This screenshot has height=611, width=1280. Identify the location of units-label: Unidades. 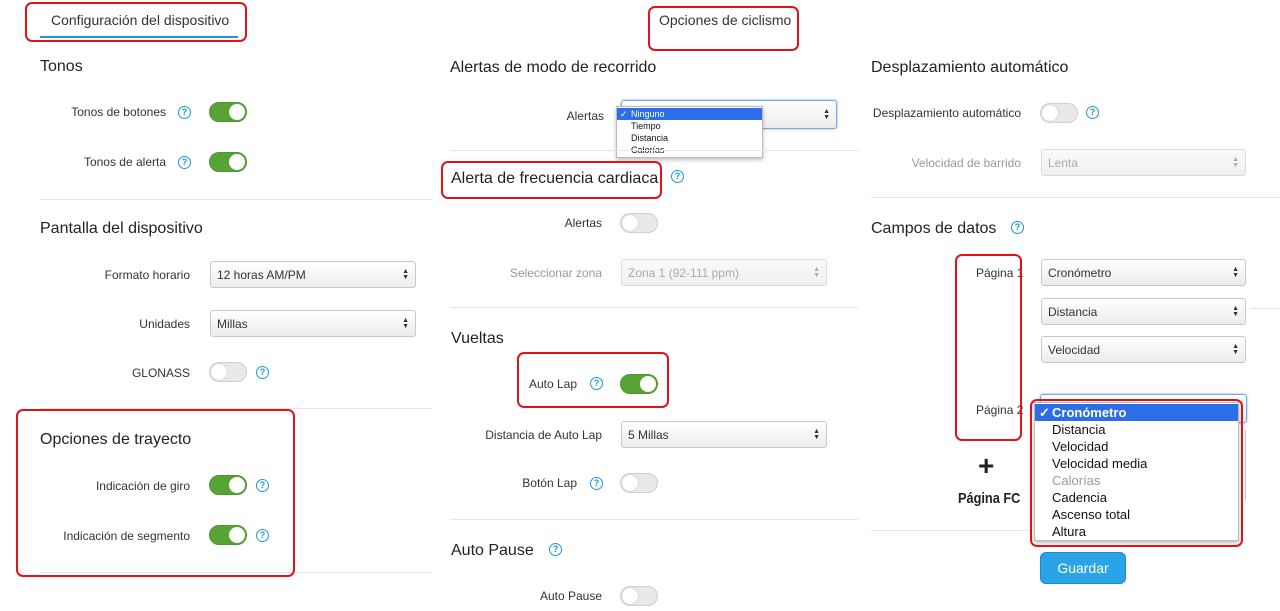
(164, 324).